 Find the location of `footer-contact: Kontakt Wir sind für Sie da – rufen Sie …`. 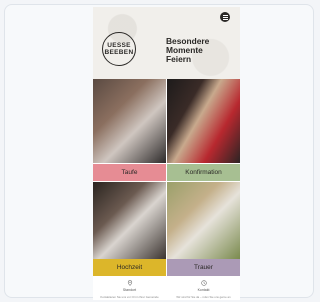

footer-contact: Kontakt Wir sind für Sie da – rufen Sie … is located at coordinates (203, 289).